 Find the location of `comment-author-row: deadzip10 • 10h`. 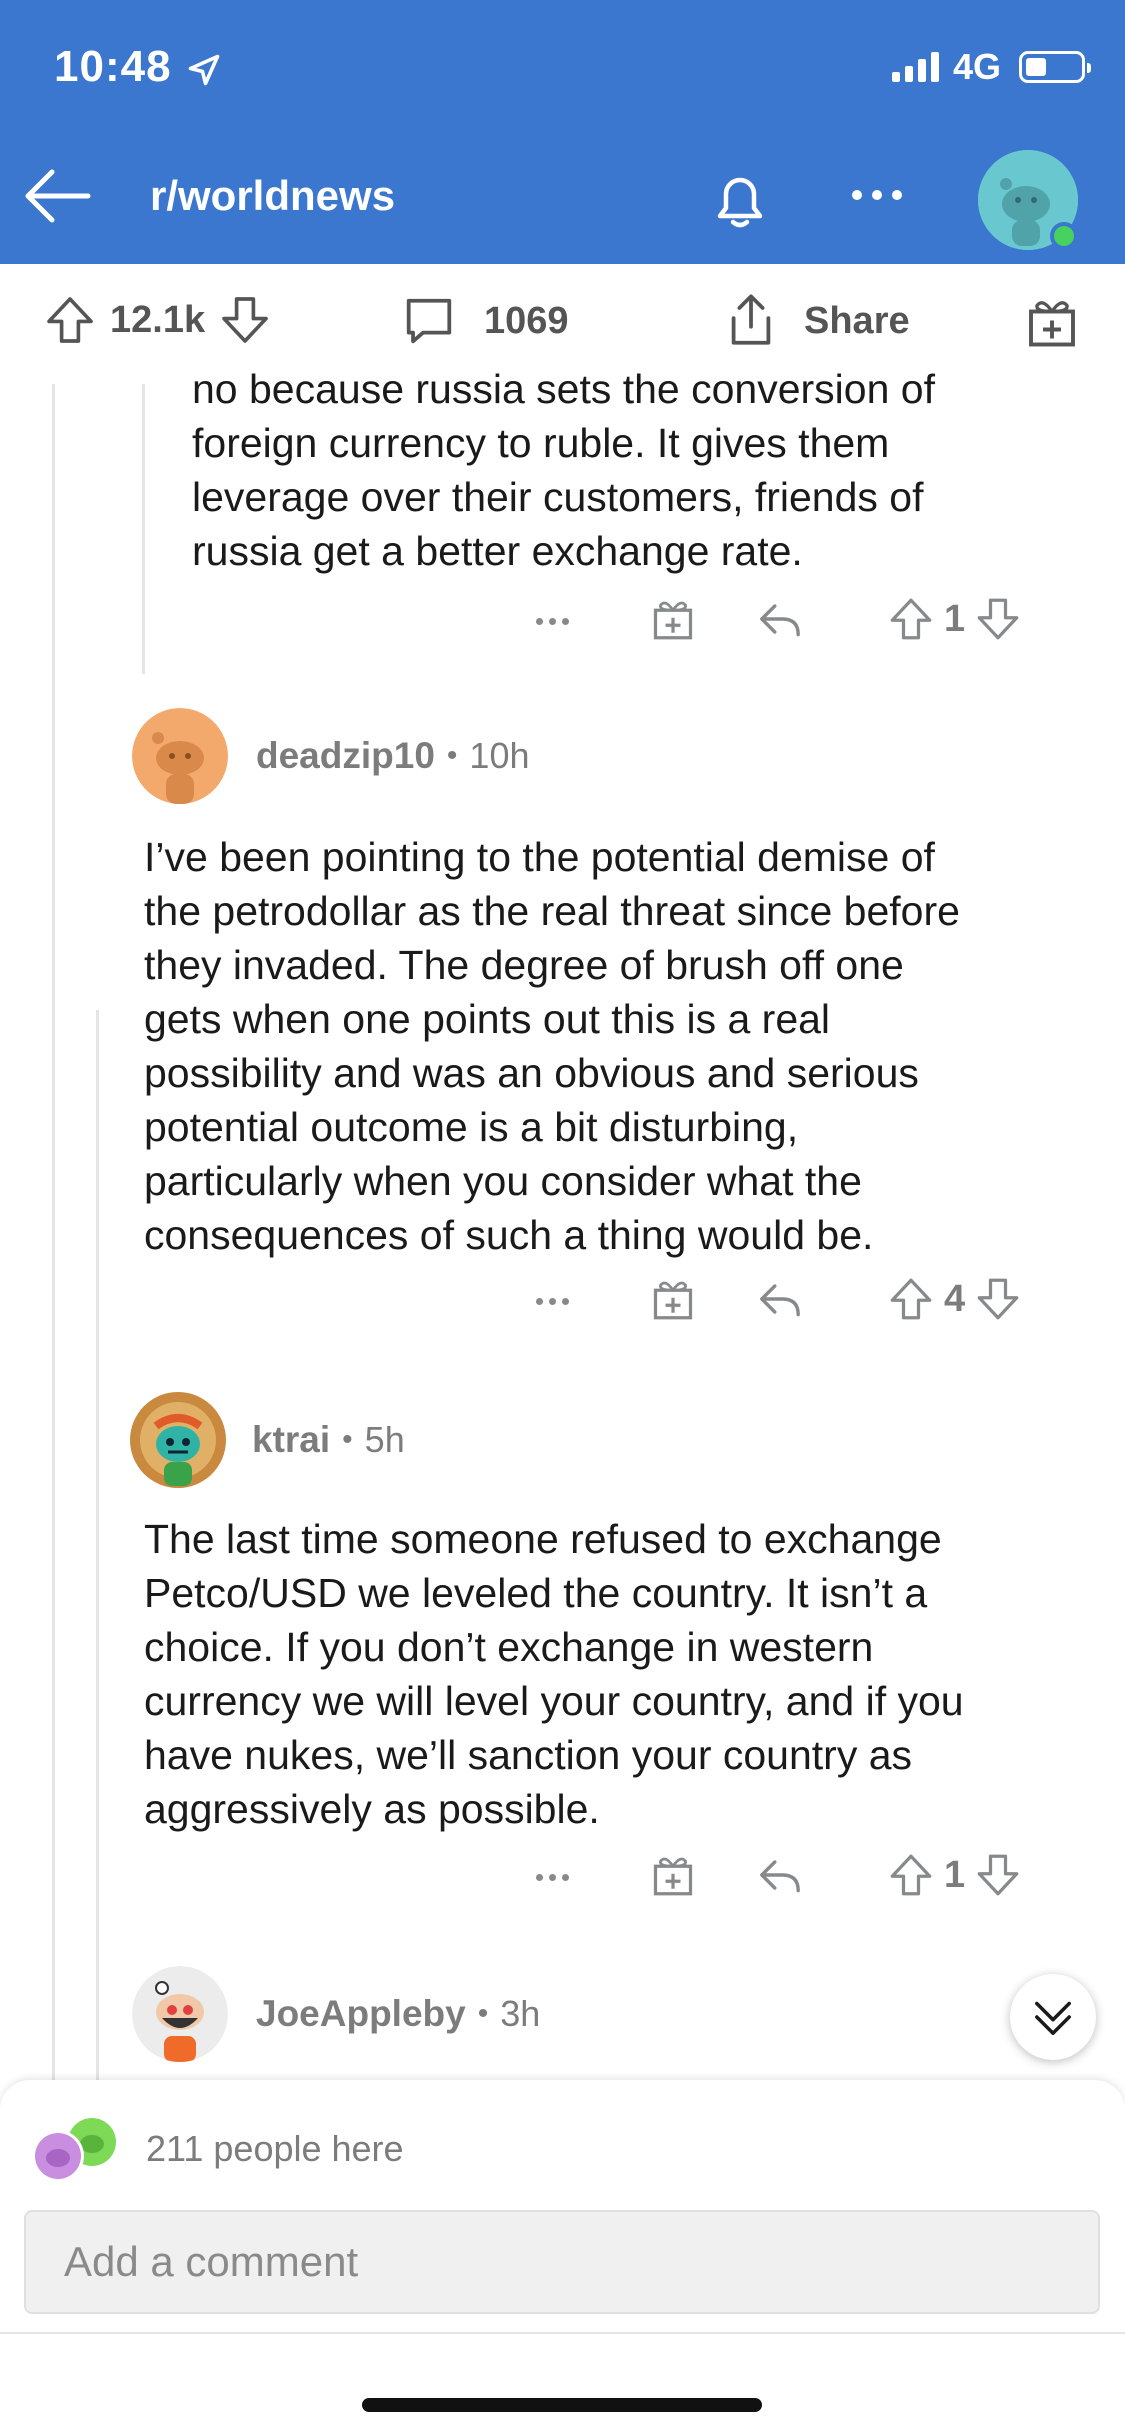

comment-author-row: deadzip10 • 10h is located at coordinates (331, 756).